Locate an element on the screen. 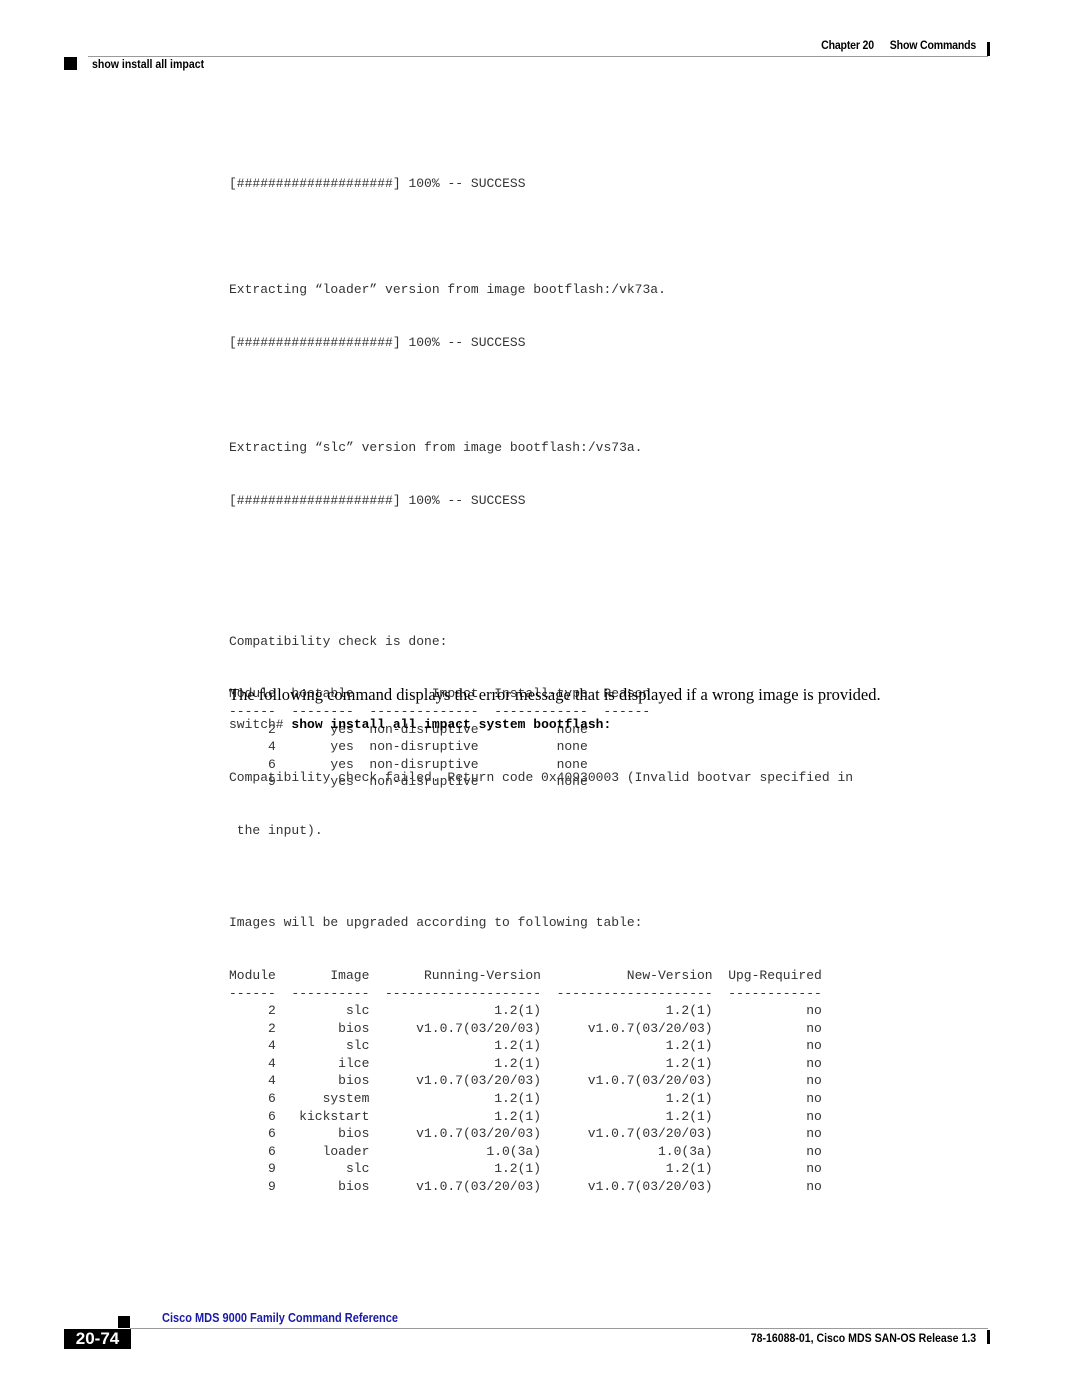 This screenshot has width=1080, height=1397. table-row: 2 slc 1.2(1) 1.2(1) no is located at coordinates (525, 1011).